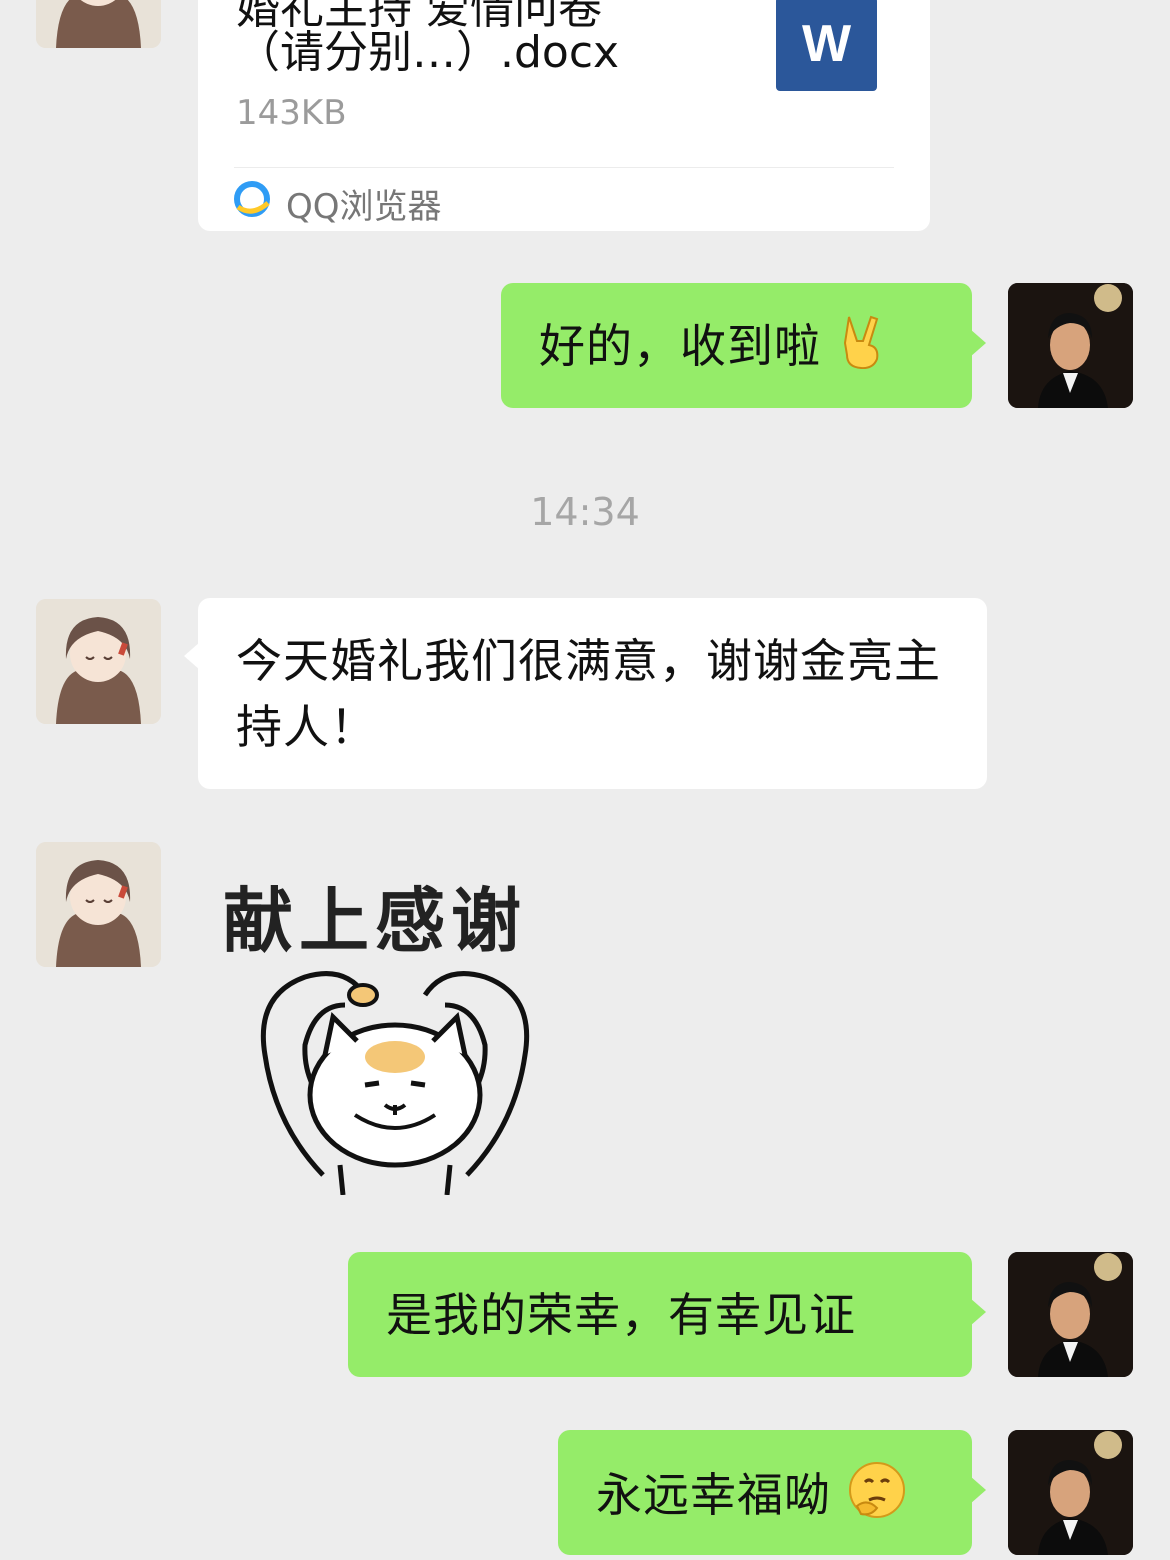  What do you see at coordinates (826, 45) in the screenshot?
I see `word-file-icon: W` at bounding box center [826, 45].